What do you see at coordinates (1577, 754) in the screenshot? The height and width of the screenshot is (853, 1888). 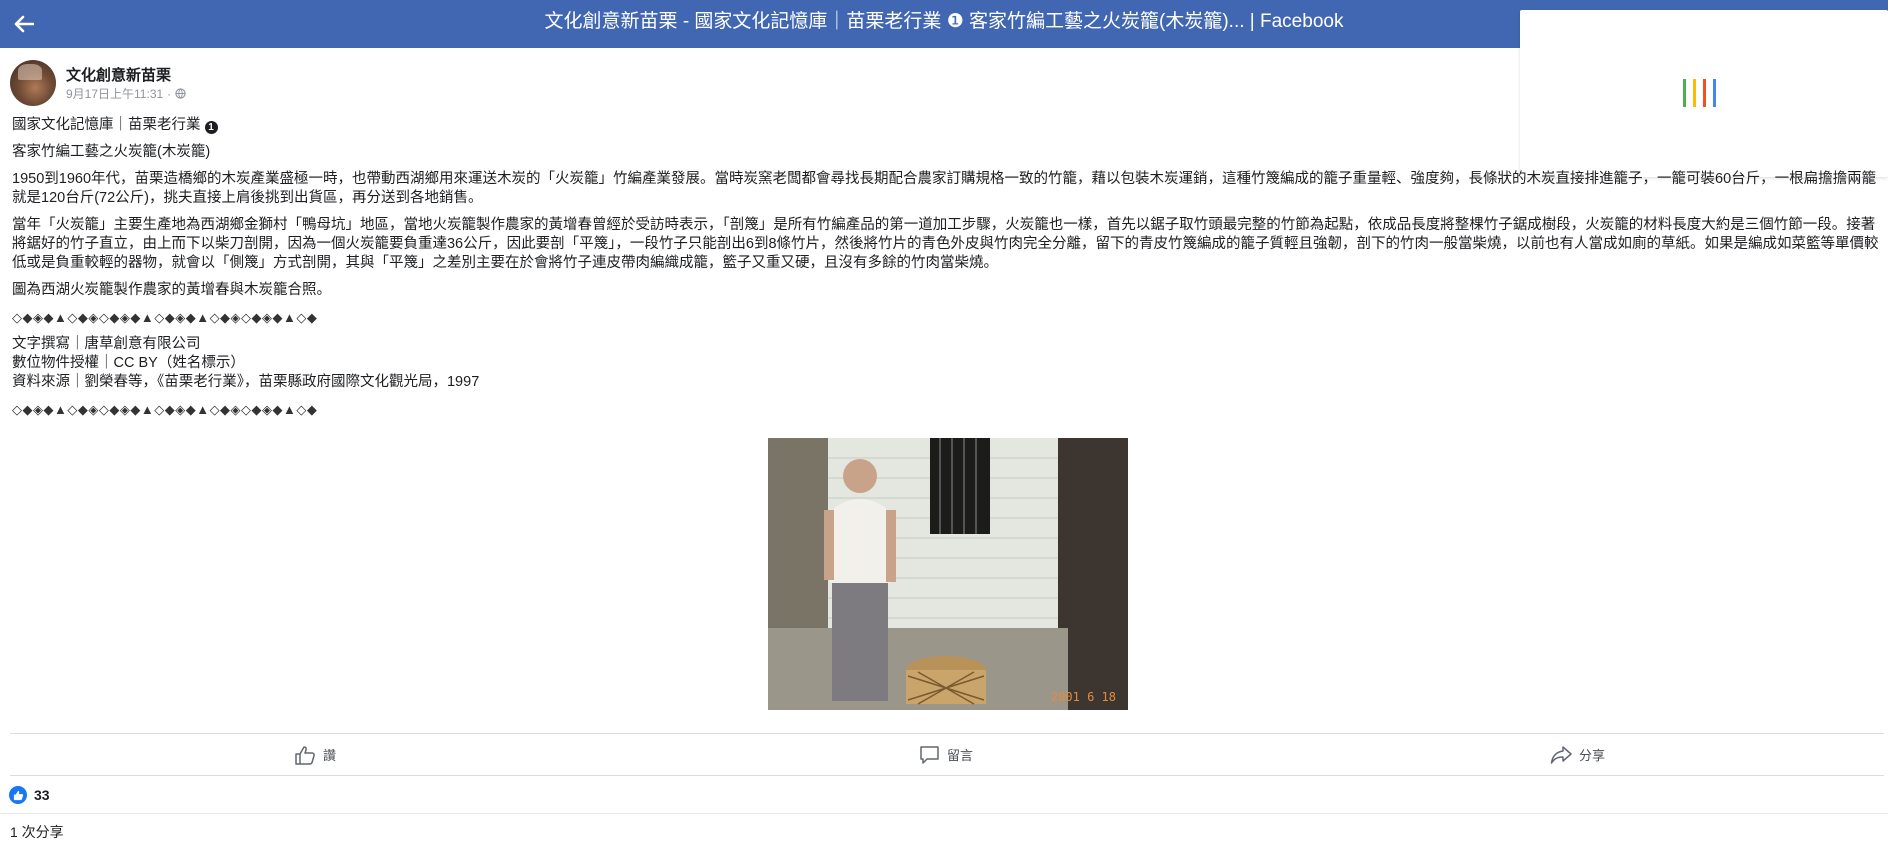 I see `share-button: 分享` at bounding box center [1577, 754].